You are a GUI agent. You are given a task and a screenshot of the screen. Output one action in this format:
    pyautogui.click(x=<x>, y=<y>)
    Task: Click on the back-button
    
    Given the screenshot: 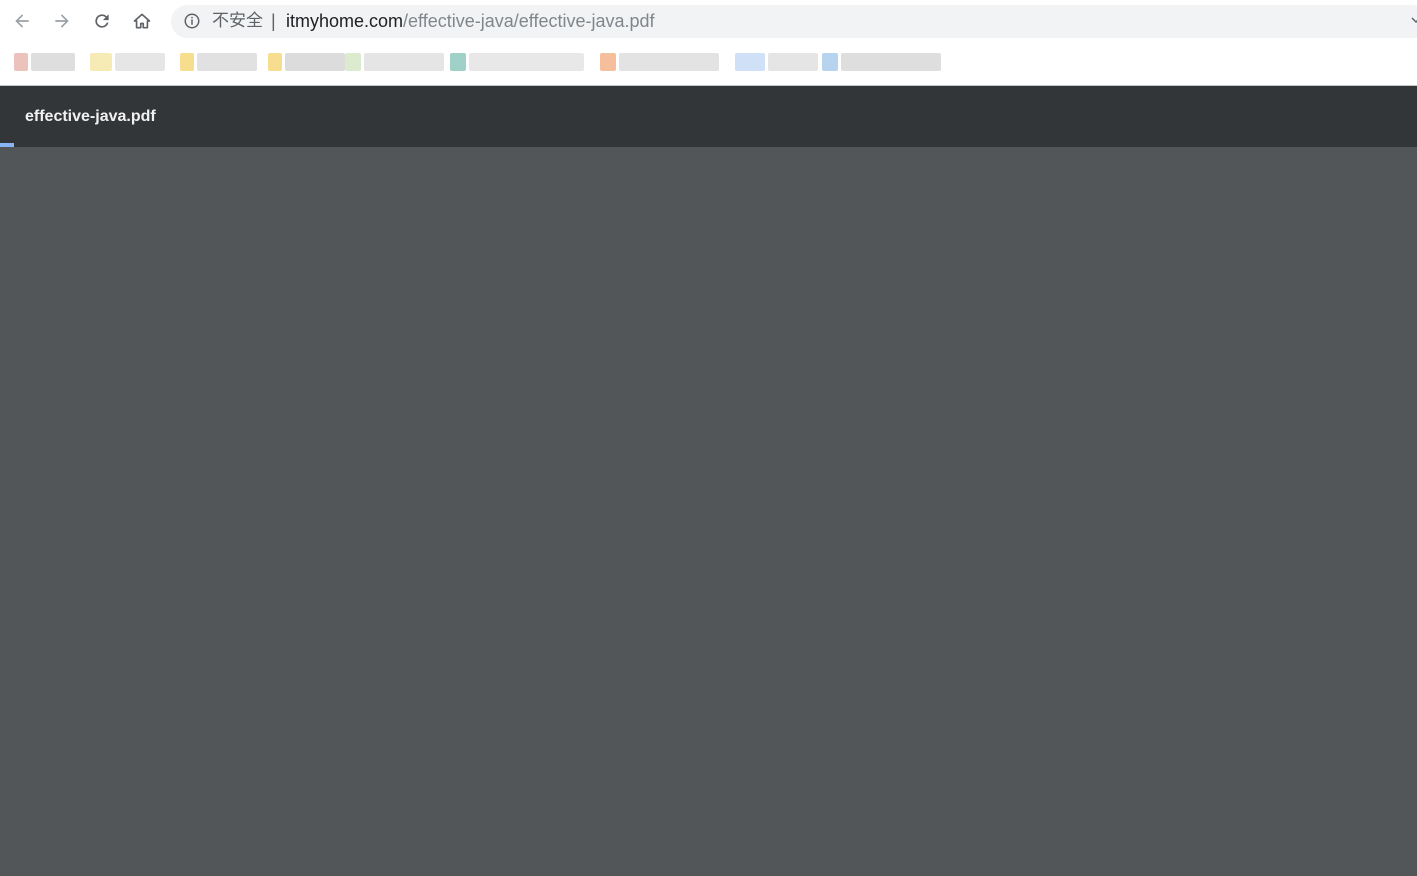 What is the action you would take?
    pyautogui.click(x=22, y=21)
    